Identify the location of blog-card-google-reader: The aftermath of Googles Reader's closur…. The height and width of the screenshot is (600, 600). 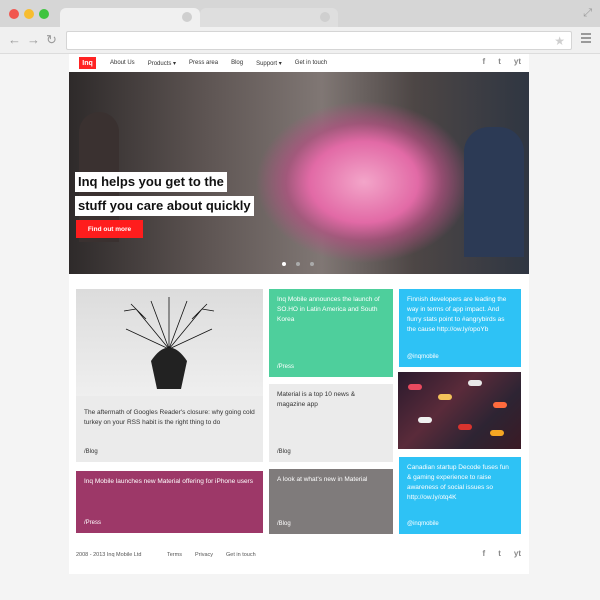
(169, 429).